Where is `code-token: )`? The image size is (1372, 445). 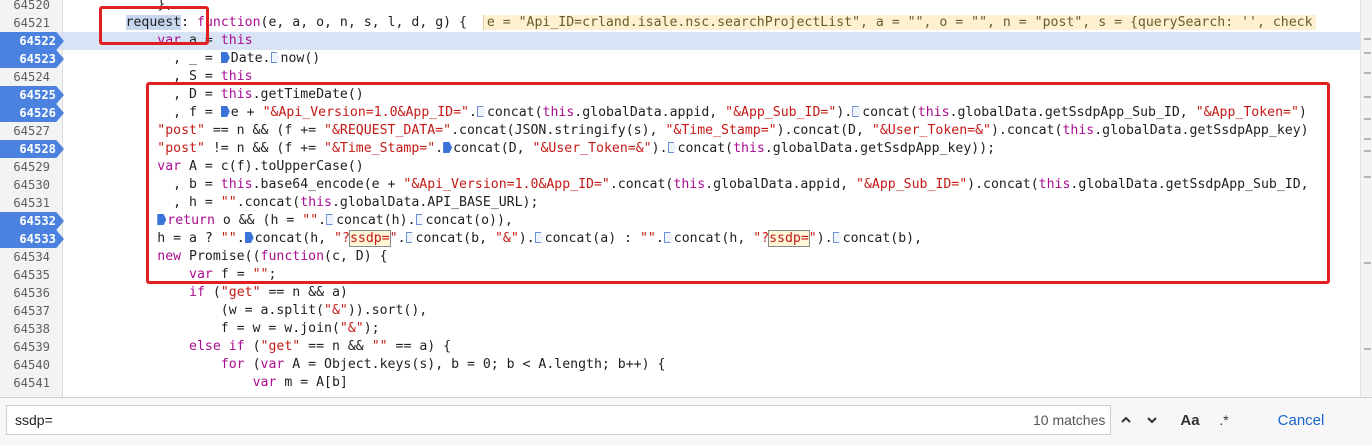 code-token: ) is located at coordinates (1302, 112).